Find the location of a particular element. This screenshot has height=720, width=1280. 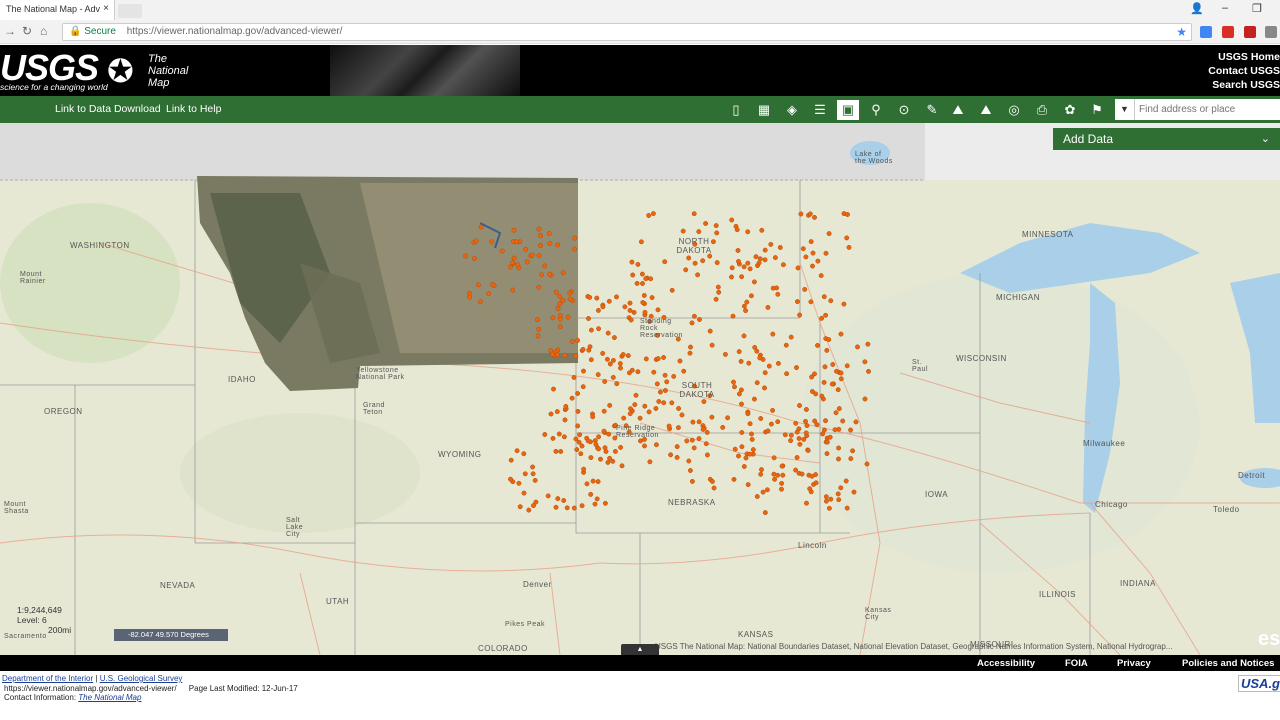

identify-icon: ⊙ is located at coordinates (904, 110).